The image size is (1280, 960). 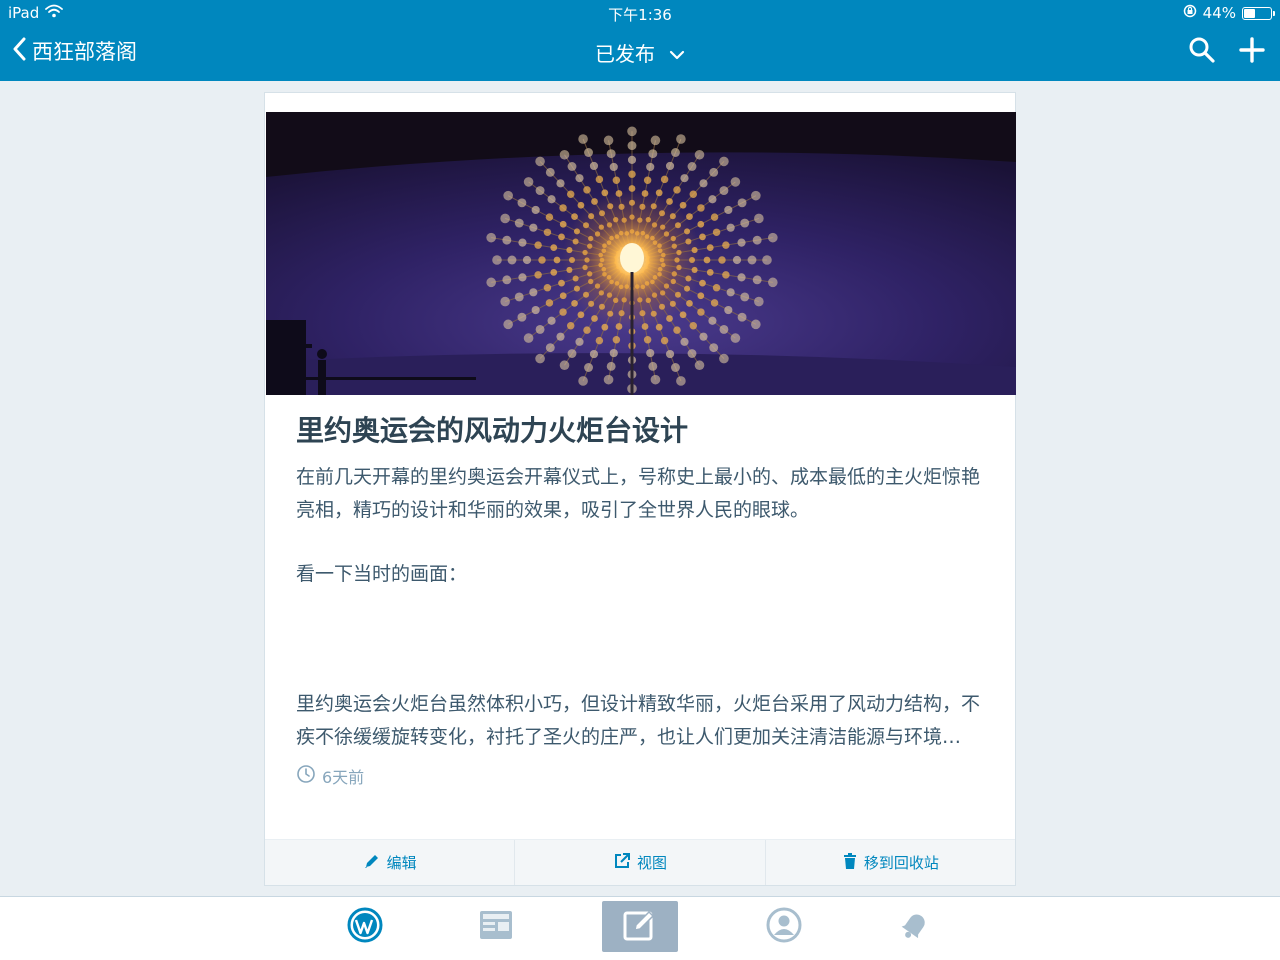 I want to click on battery-fill, so click(x=1249, y=13).